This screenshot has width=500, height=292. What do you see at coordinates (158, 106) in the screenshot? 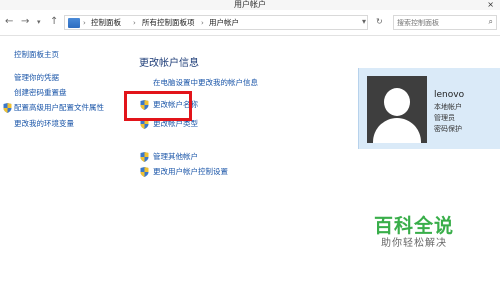
I see `highlight-box` at bounding box center [158, 106].